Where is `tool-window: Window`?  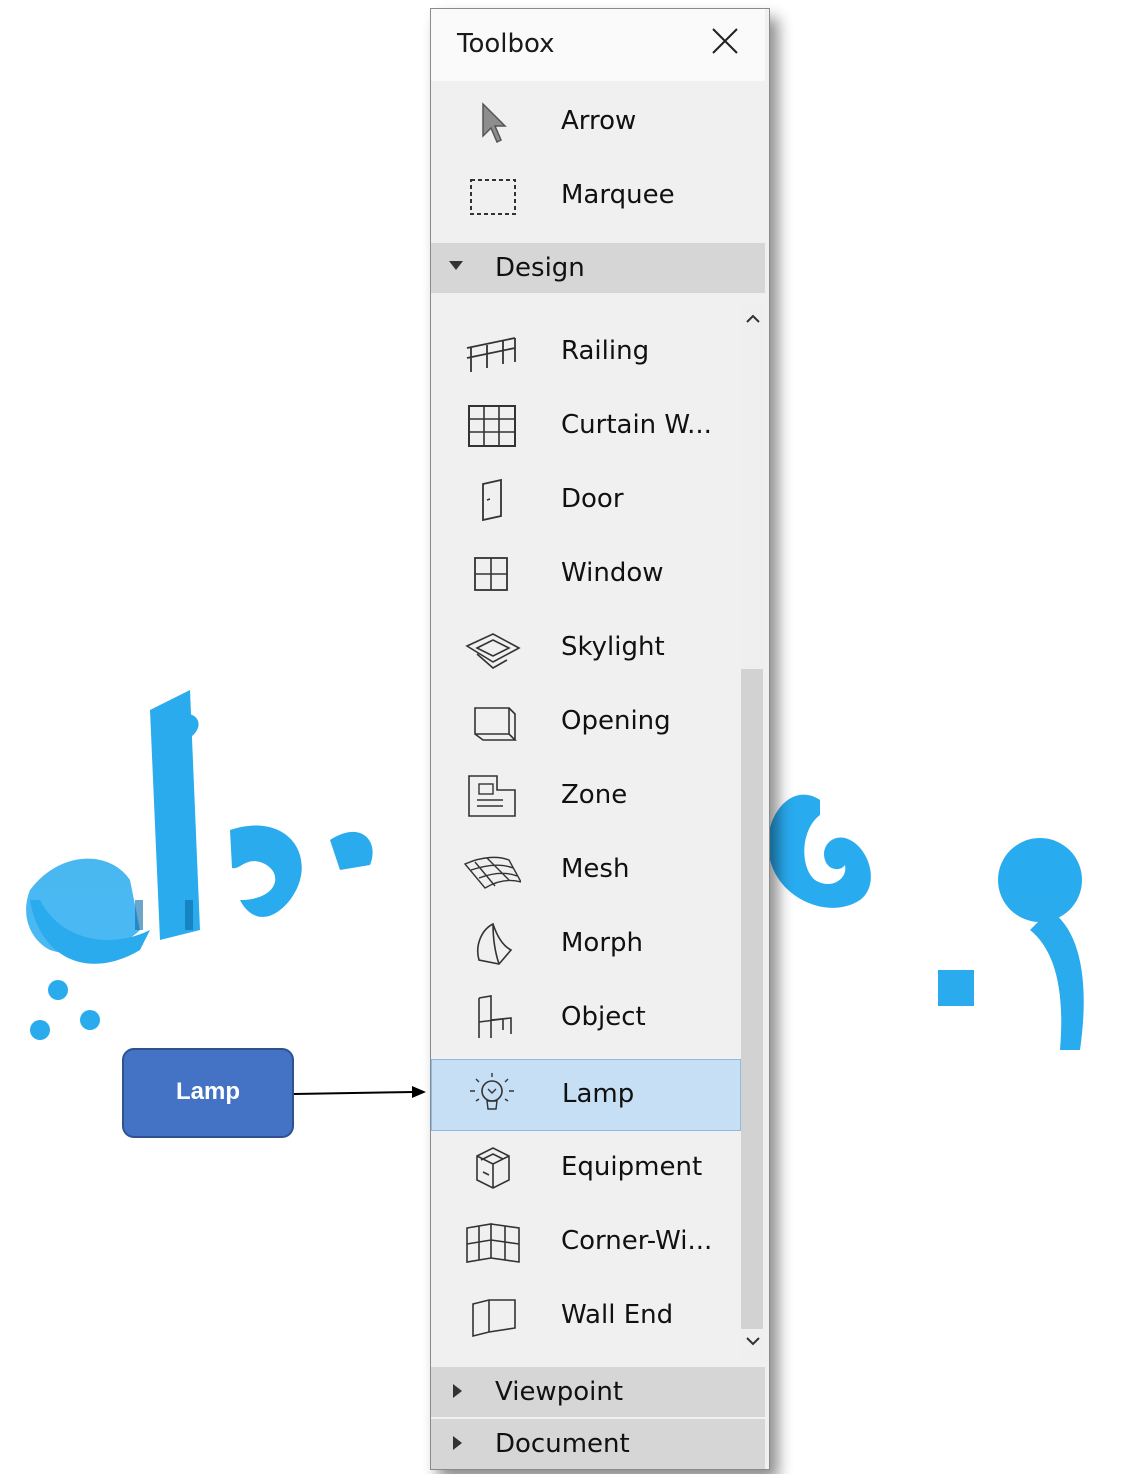 tool-window: Window is located at coordinates (586, 575).